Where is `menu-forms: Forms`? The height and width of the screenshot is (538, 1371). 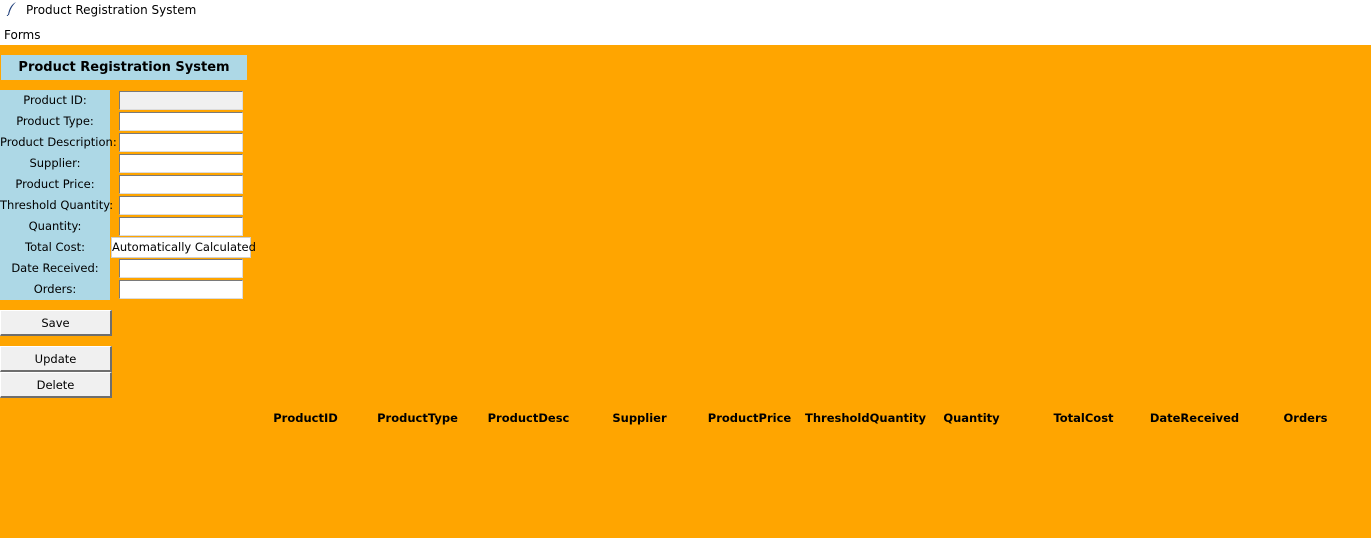
menu-forms: Forms is located at coordinates (22, 35).